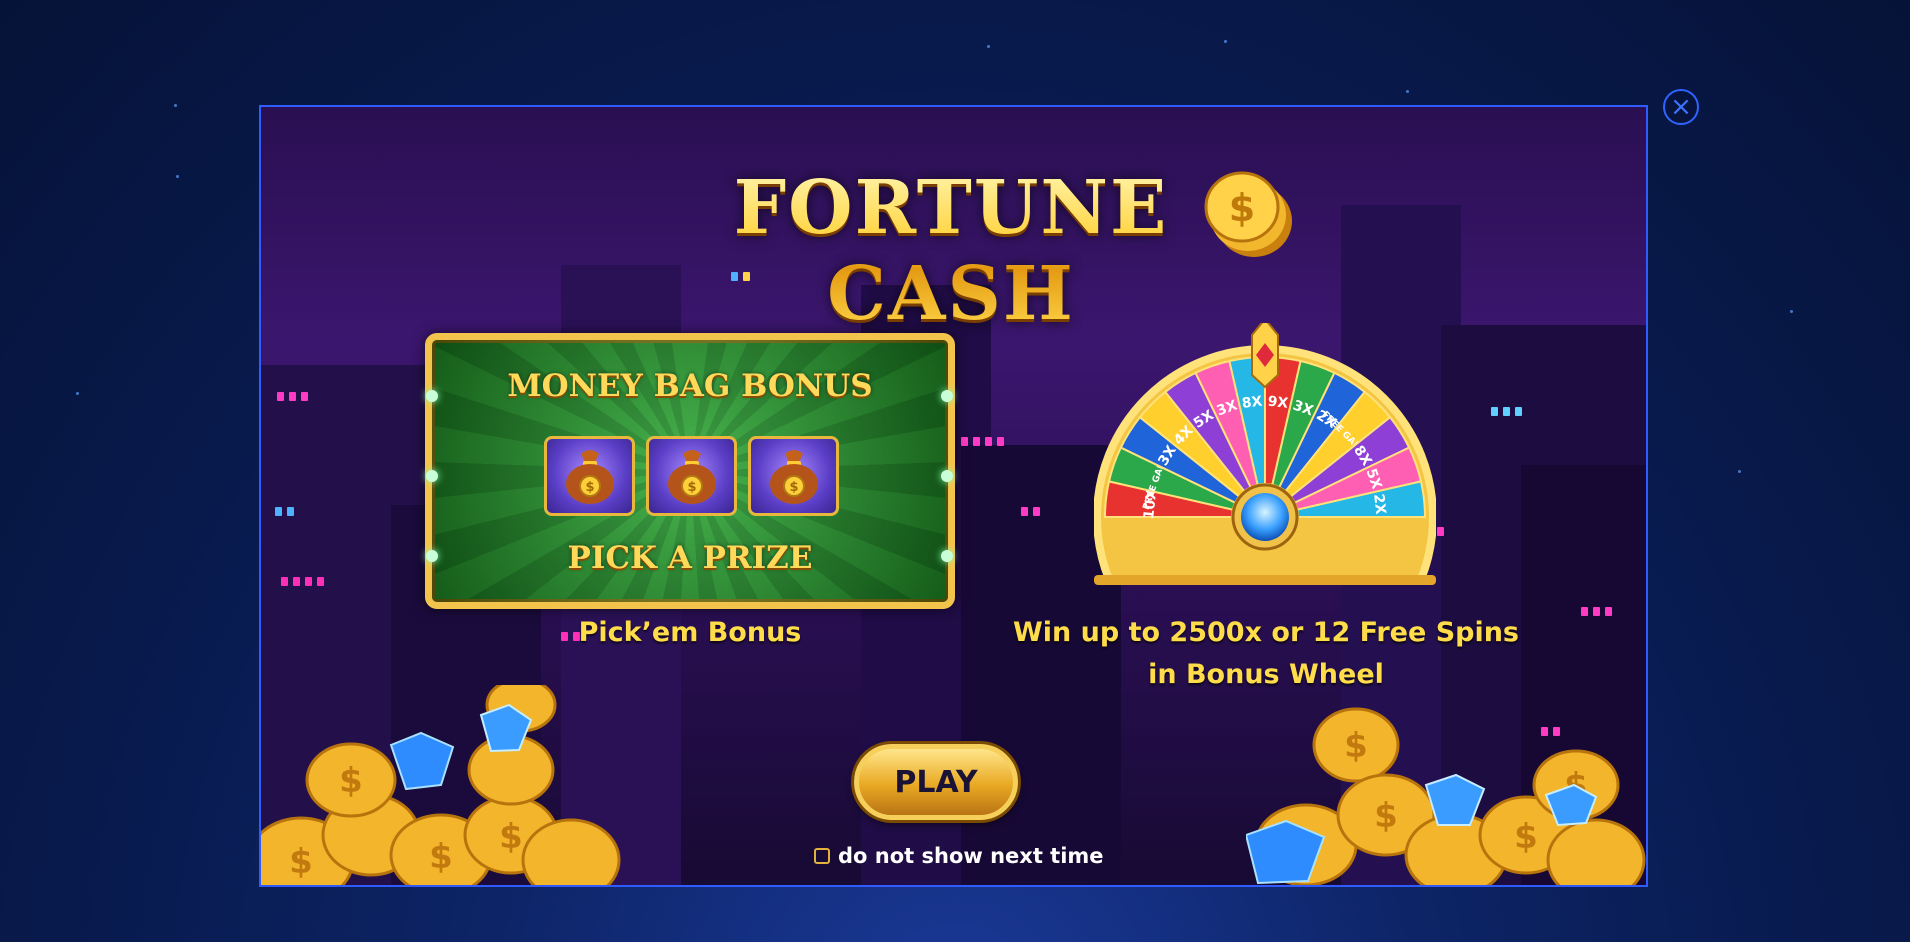 The width and height of the screenshot is (1910, 942). I want to click on close-button: ×, so click(1681, 107).